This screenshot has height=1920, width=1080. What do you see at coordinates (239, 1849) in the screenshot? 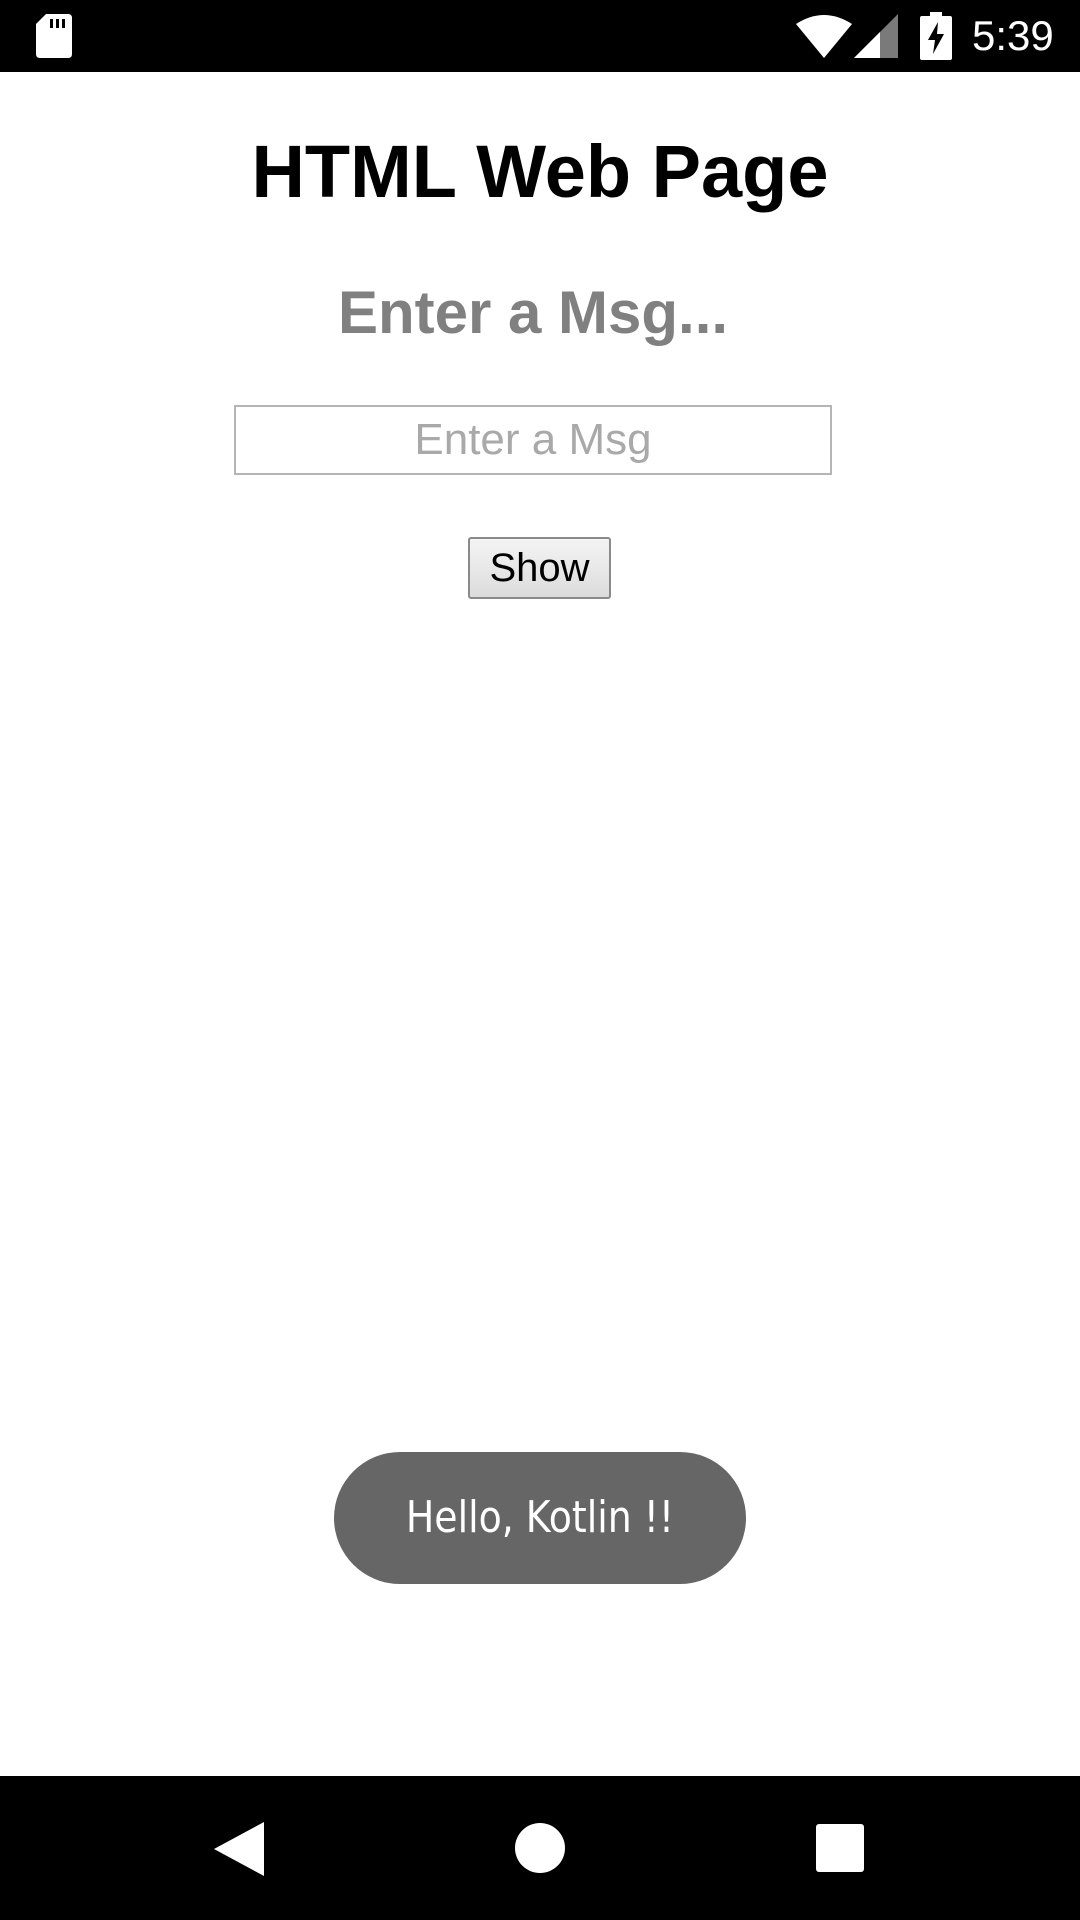
I see `back-icon` at bounding box center [239, 1849].